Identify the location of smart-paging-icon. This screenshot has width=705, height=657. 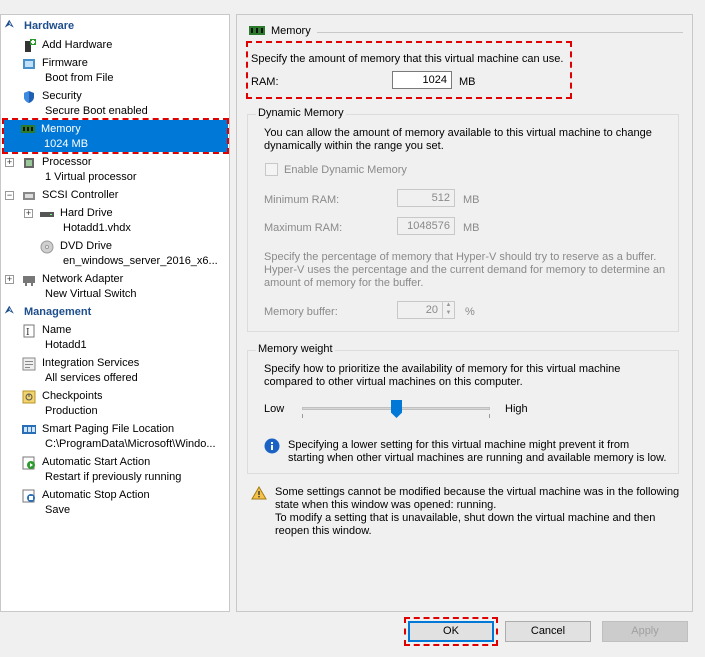
(29, 430).